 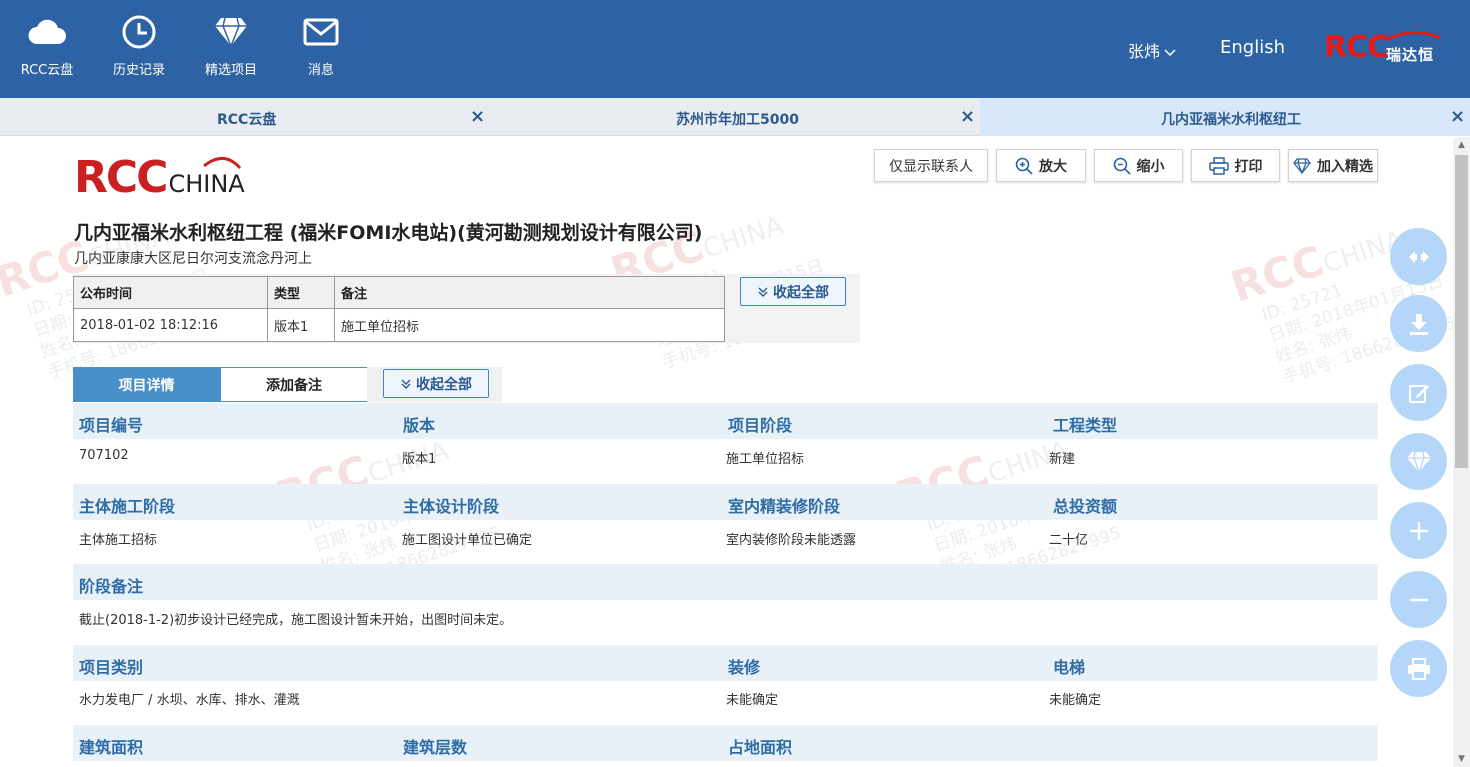 I want to click on print-icon, so click(x=1418, y=668).